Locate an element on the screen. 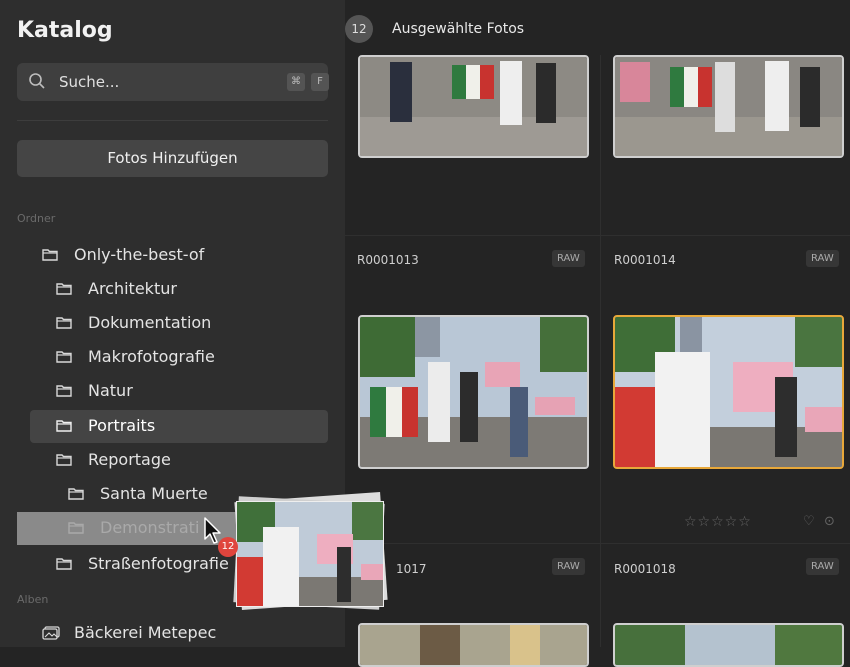 Image resolution: width=850 pixels, height=667 pixels. folder-label: Straßenfotografie is located at coordinates (158, 563).